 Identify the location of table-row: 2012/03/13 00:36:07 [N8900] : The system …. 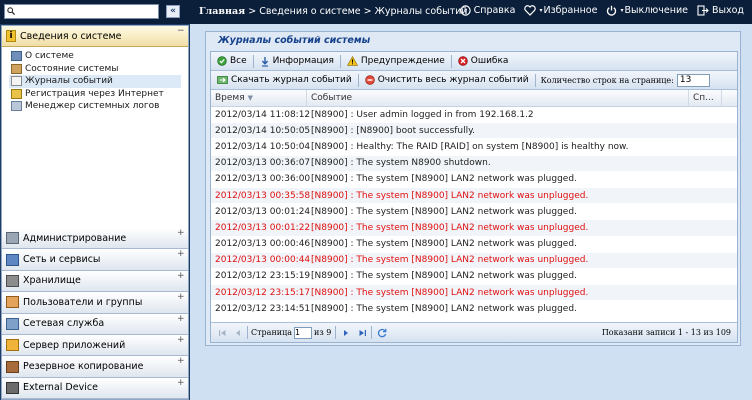
(474, 163).